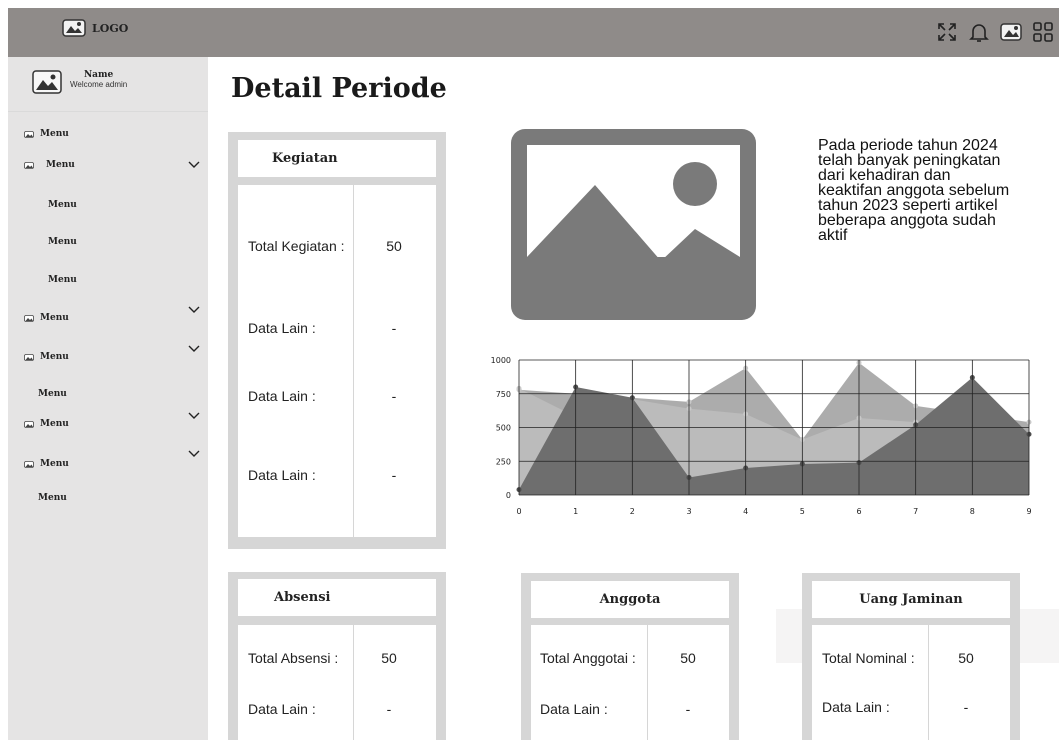 The height and width of the screenshot is (740, 1059). Describe the element at coordinates (108, 111) in the screenshot. I see `divider` at that location.